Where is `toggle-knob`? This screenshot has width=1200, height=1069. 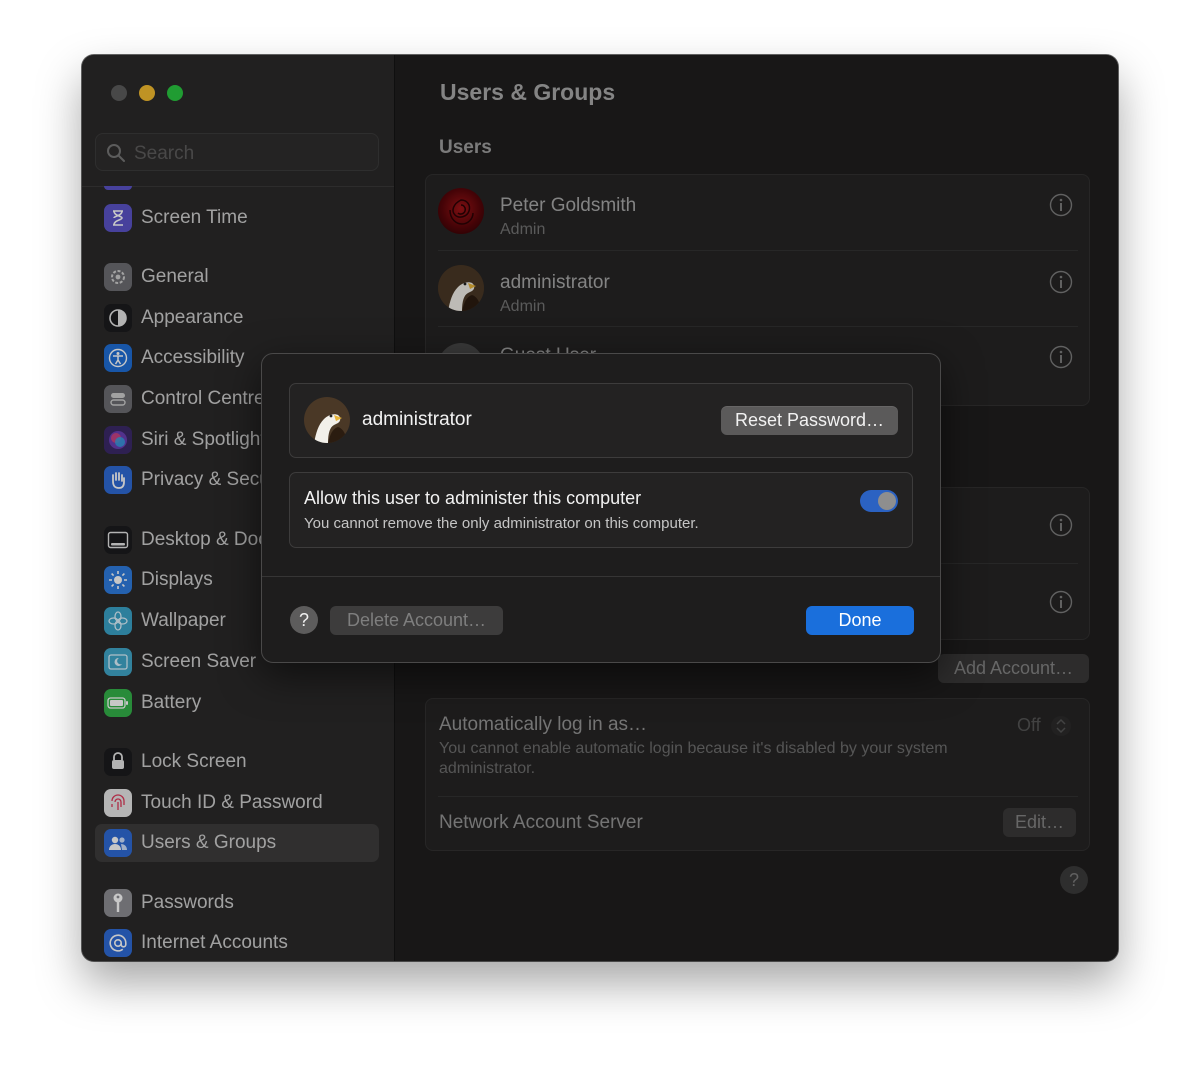
toggle-knob is located at coordinates (887, 501).